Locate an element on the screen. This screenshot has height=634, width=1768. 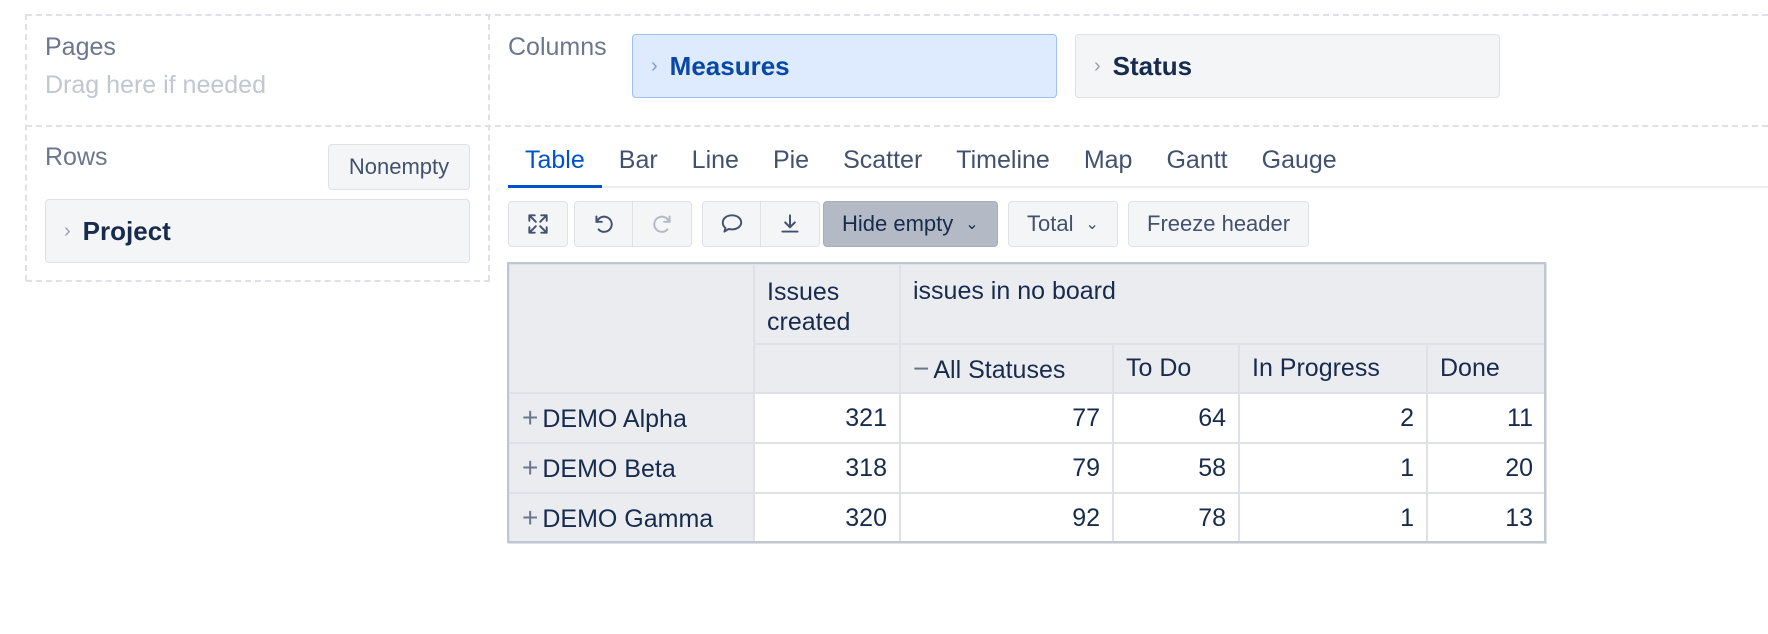
cell-to-do: 58 is located at coordinates (1176, 468).